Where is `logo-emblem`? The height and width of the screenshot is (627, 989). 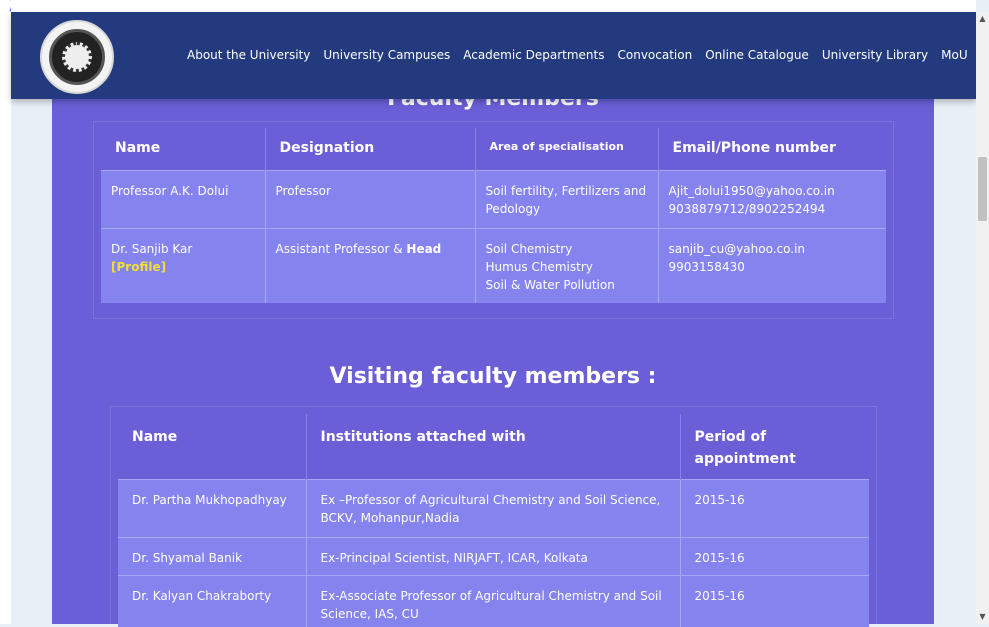
logo-emblem is located at coordinates (77, 57).